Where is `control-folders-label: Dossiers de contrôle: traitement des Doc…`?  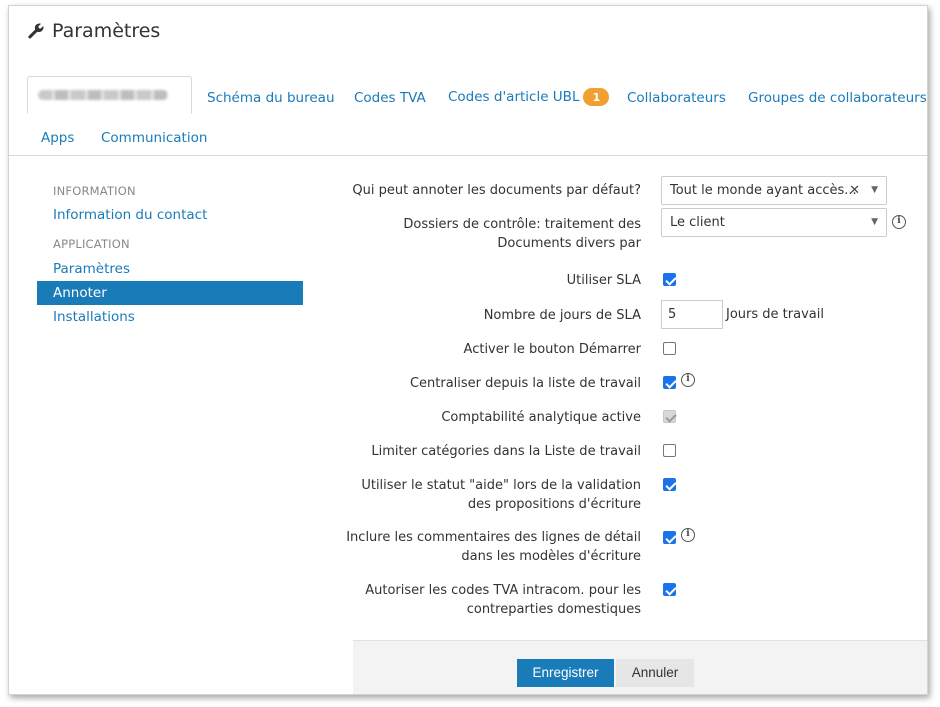 control-folders-label: Dossiers de contrôle: traitement des Doc… is located at coordinates (522, 234).